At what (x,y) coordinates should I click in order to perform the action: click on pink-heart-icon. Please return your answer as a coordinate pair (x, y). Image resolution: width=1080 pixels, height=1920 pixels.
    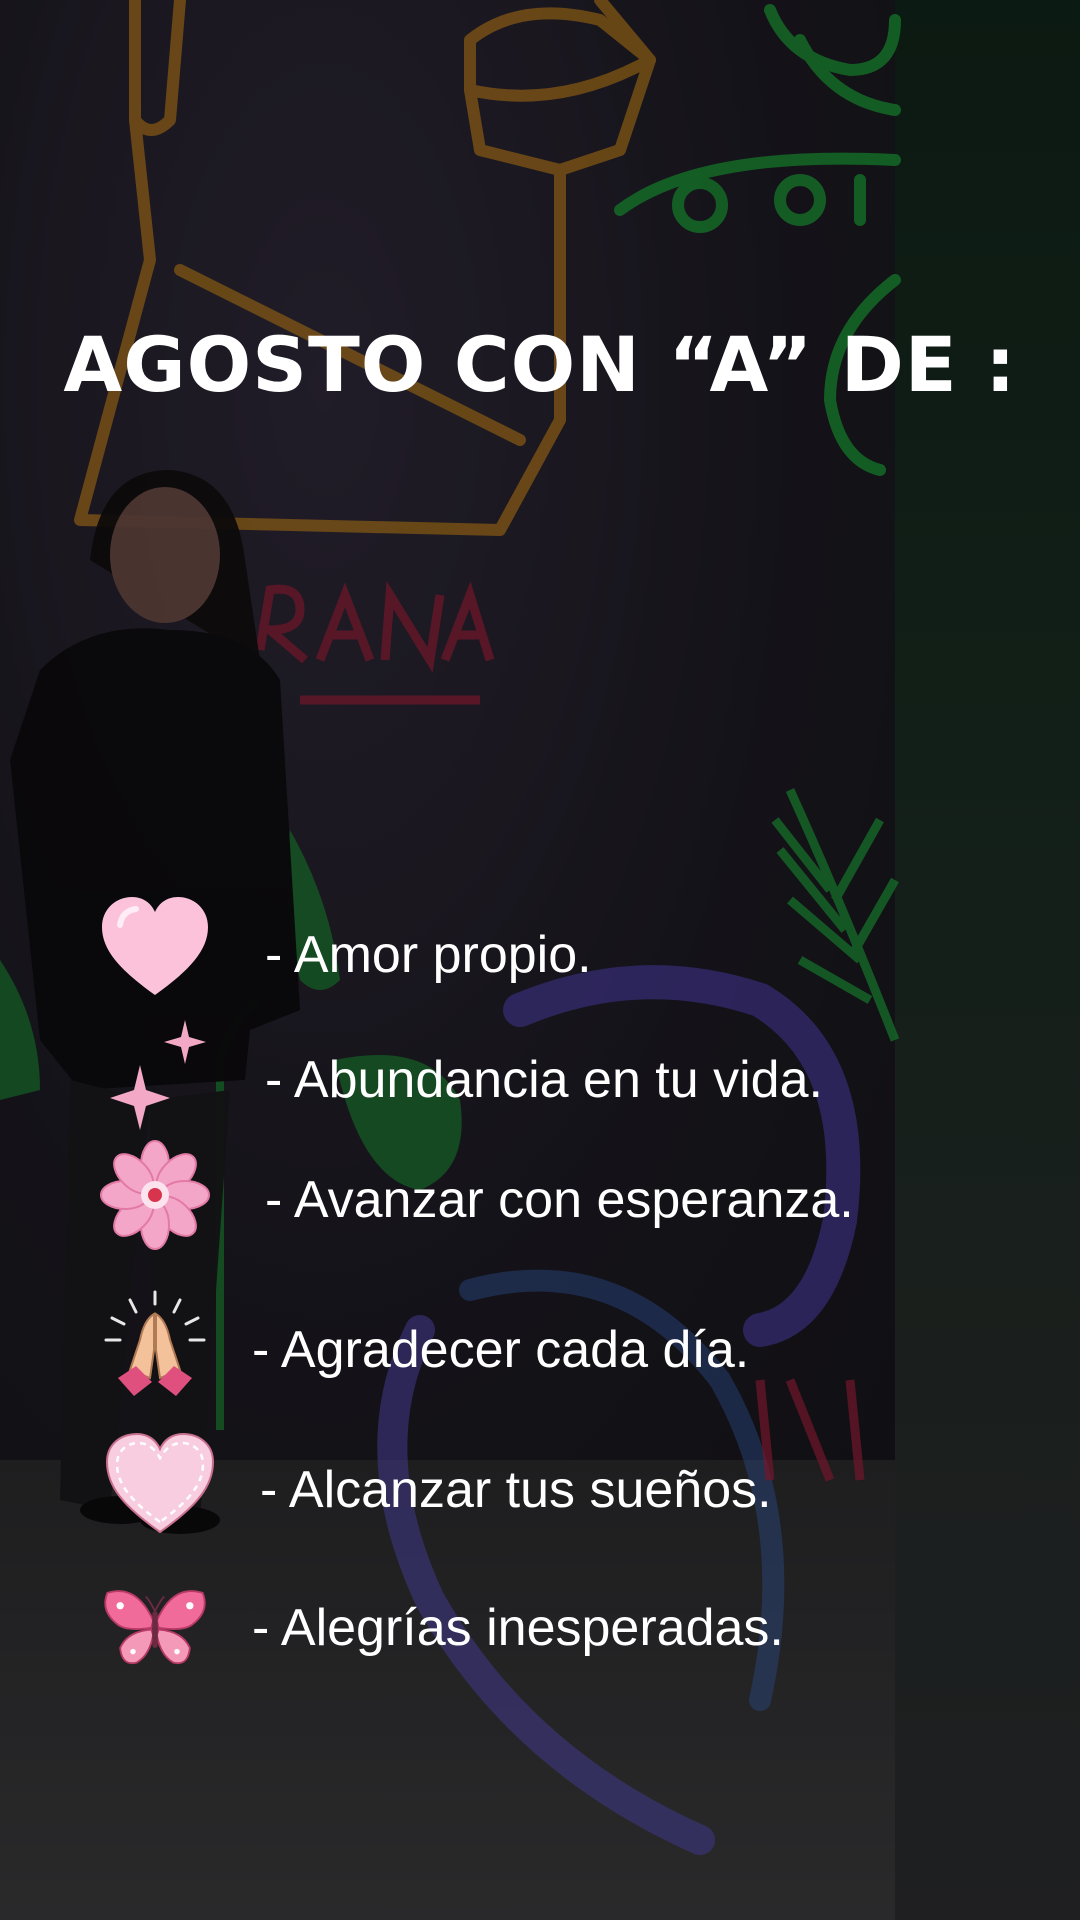
    Looking at the image, I should click on (155, 946).